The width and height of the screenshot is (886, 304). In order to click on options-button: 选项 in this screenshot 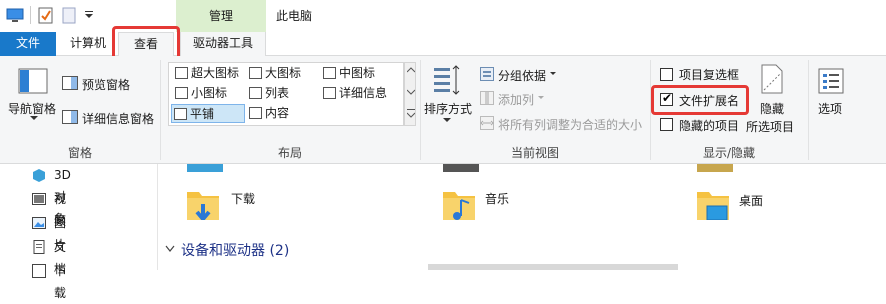, I will do `click(830, 108)`.